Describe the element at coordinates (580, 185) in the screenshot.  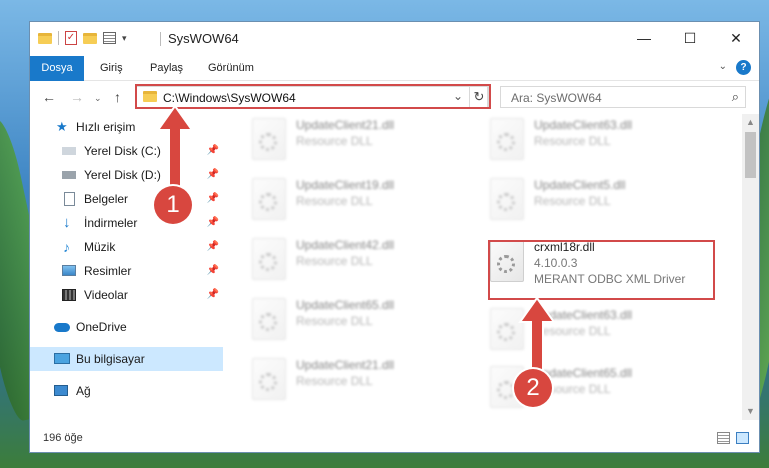
I see `file-name: UpdateClient5.dll` at that location.